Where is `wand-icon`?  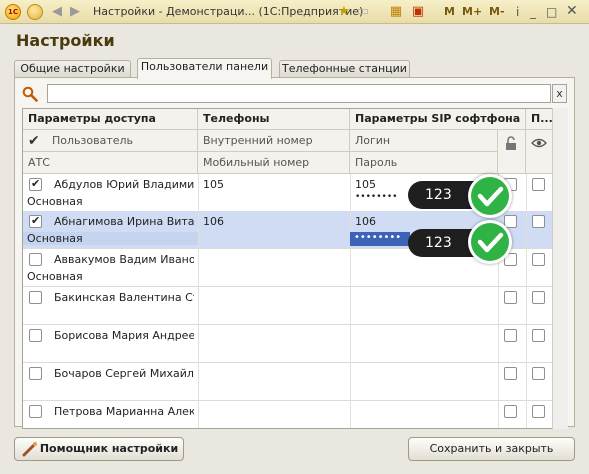
wand-icon is located at coordinates (29, 449).